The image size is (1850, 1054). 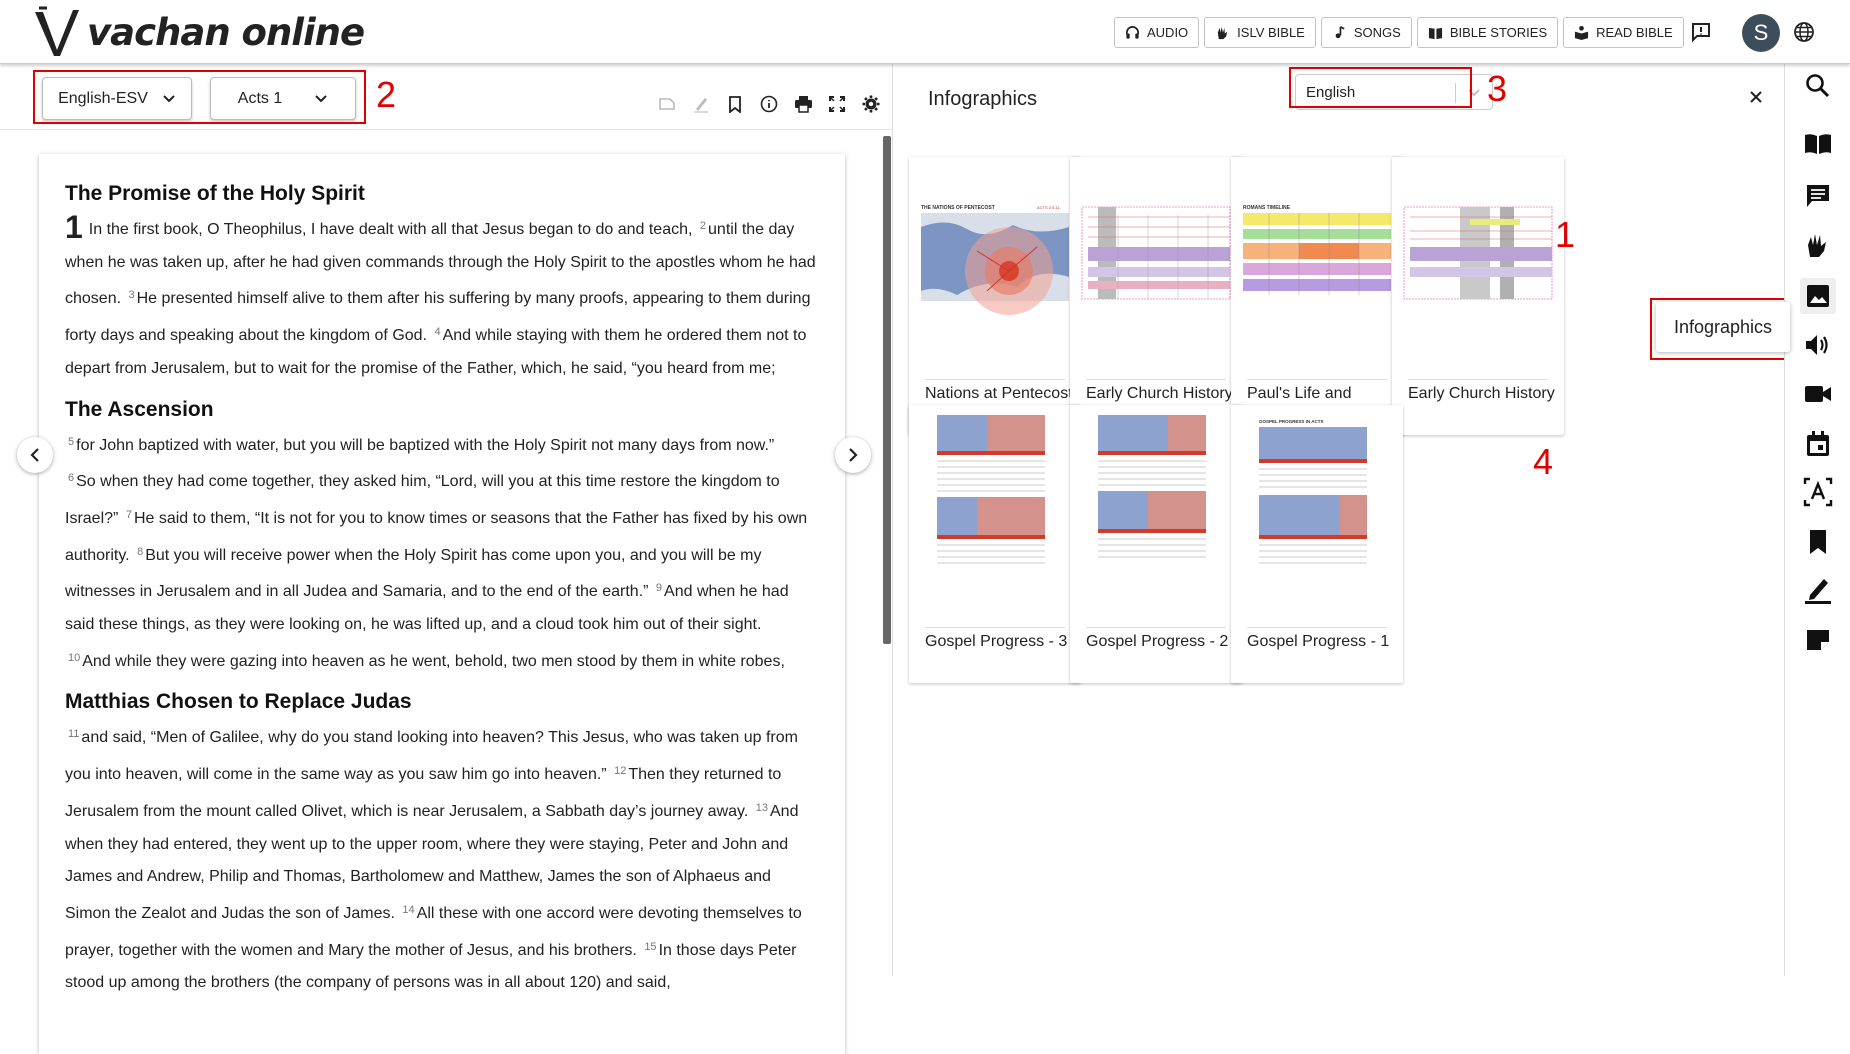 What do you see at coordinates (837, 104) in the screenshot?
I see `fullscreen-icon` at bounding box center [837, 104].